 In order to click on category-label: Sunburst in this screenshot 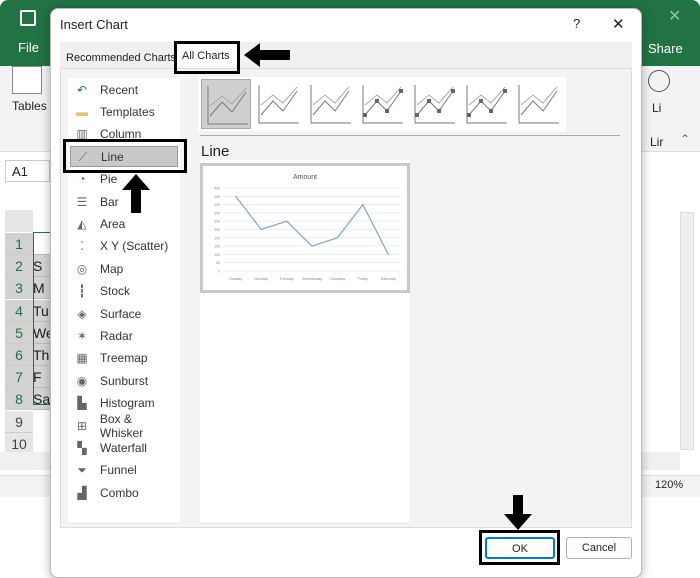, I will do `click(124, 380)`.